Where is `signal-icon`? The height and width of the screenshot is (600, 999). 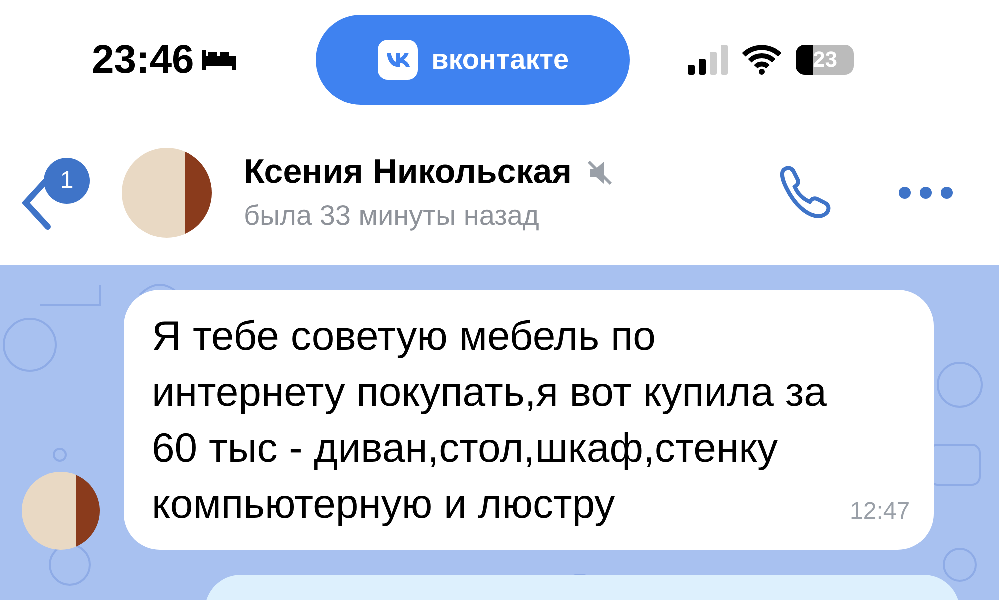 signal-icon is located at coordinates (708, 60).